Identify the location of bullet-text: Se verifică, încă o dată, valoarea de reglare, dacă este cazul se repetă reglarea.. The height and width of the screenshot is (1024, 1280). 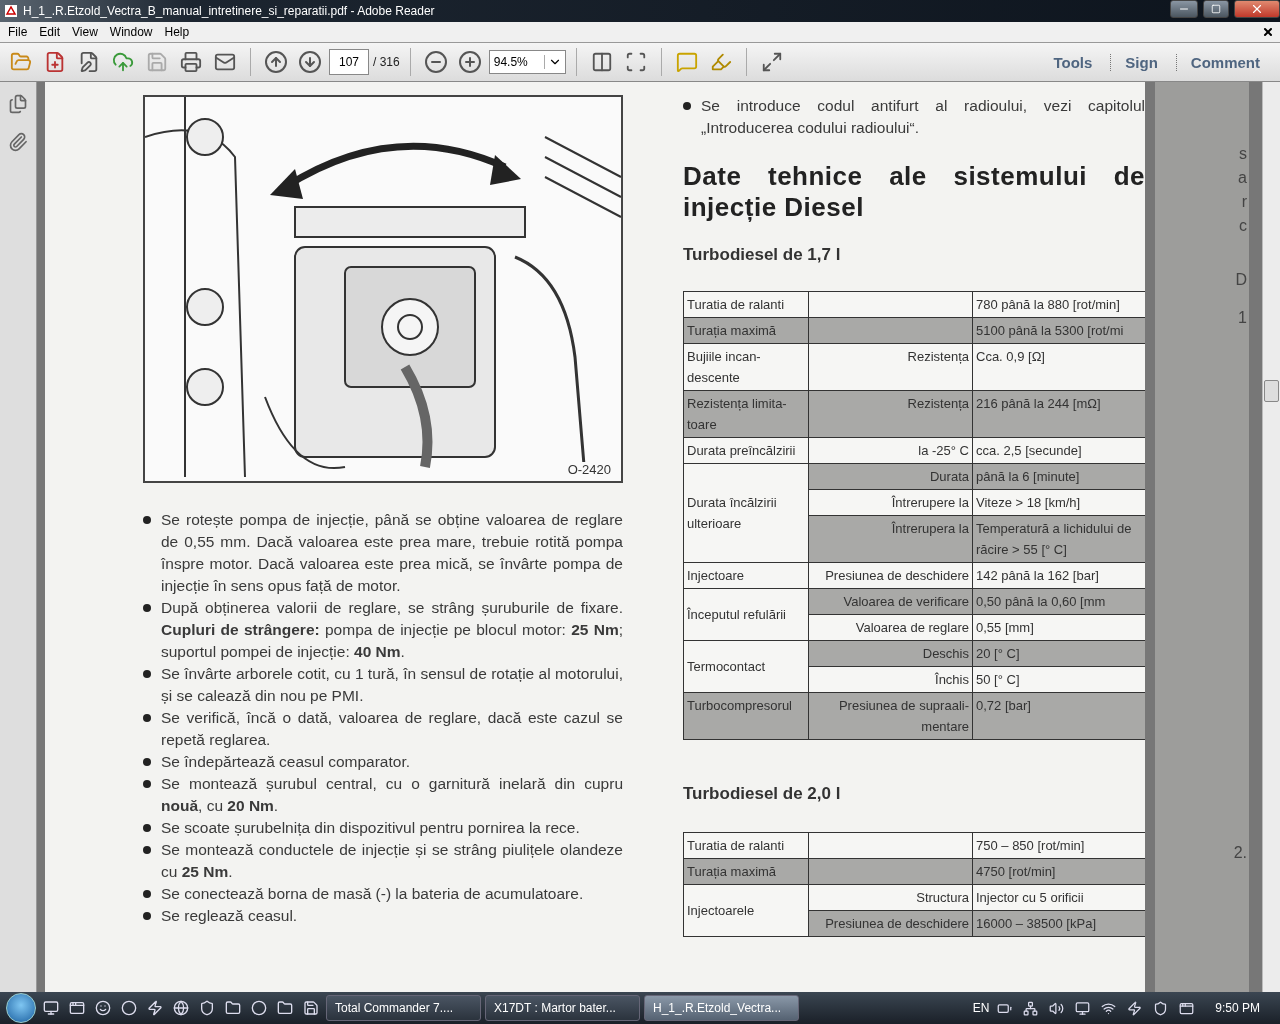
(392, 729).